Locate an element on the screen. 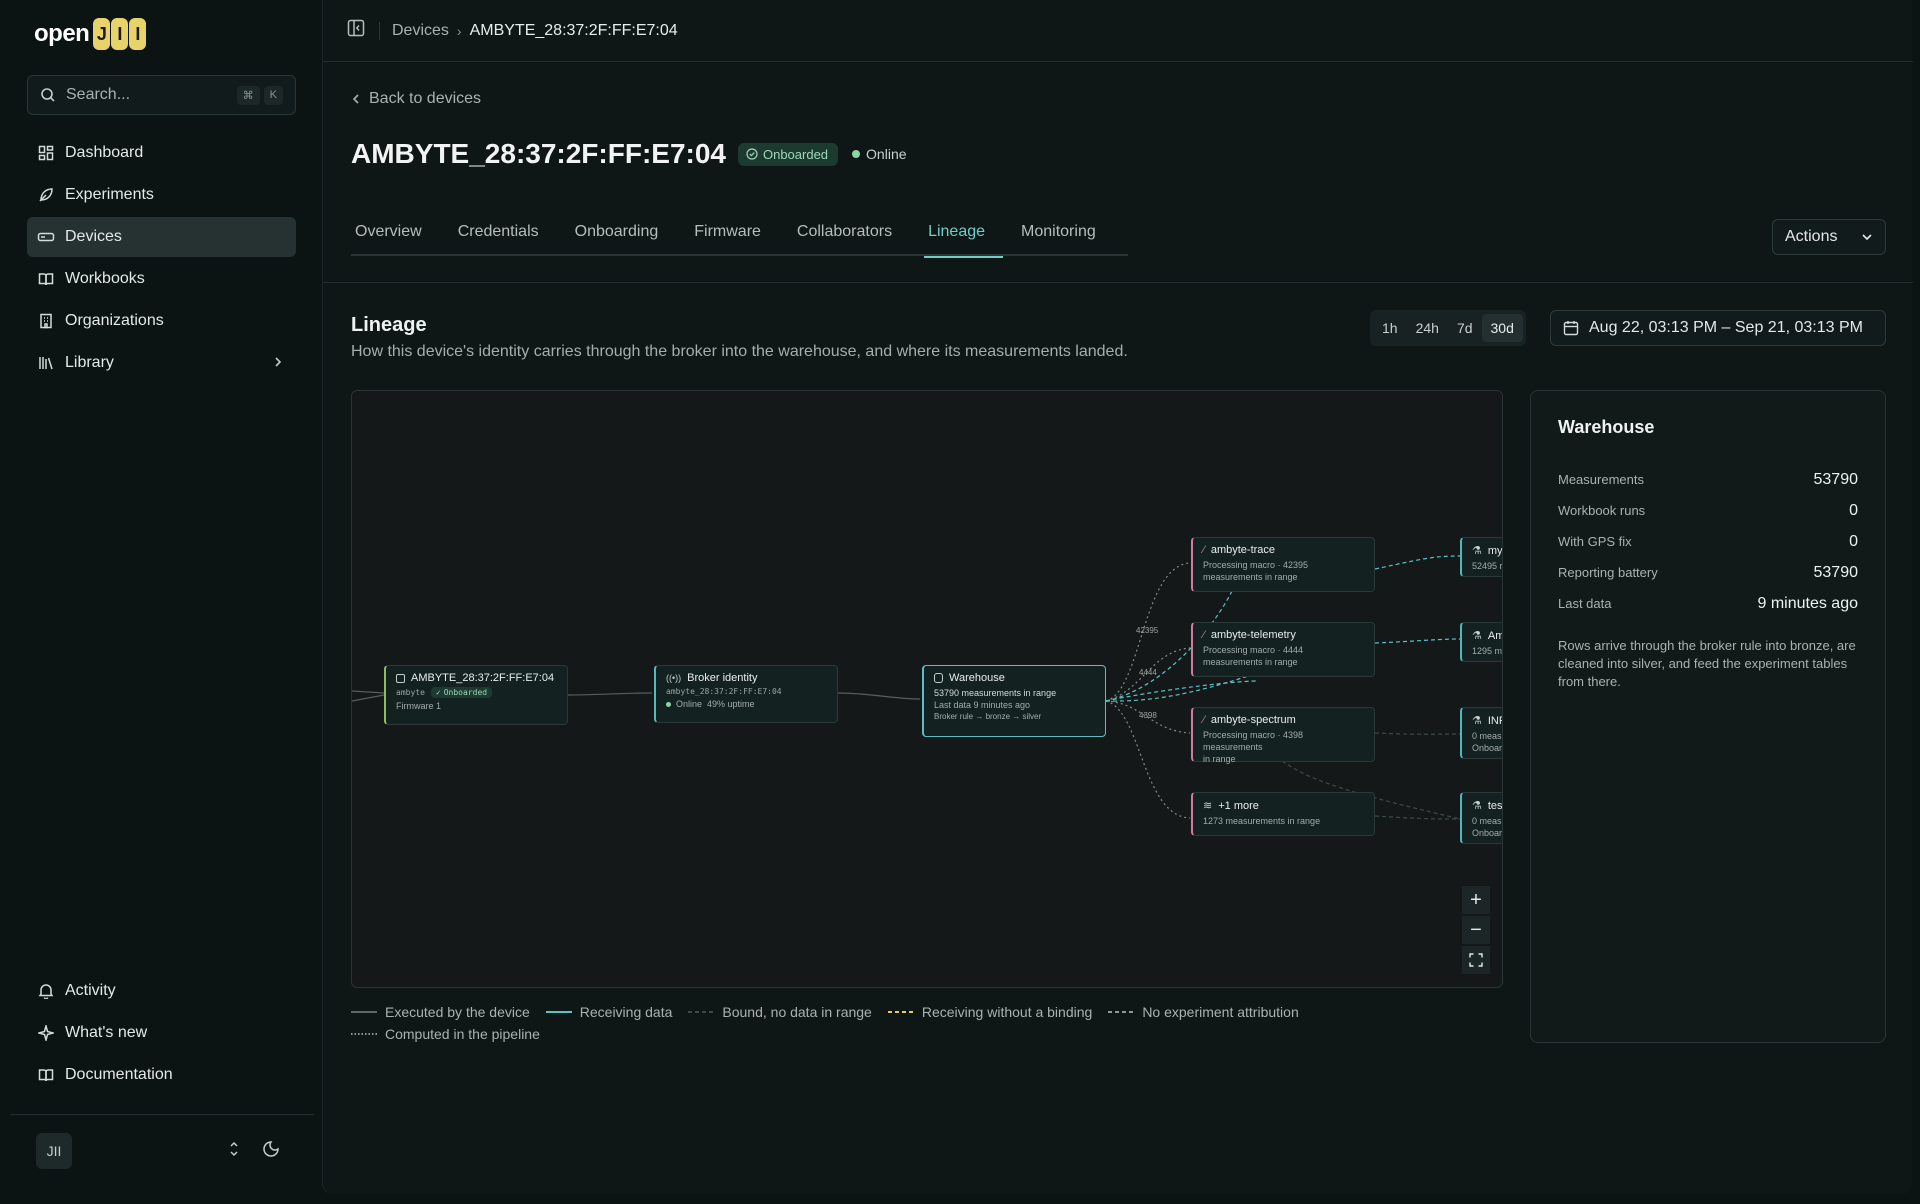 This screenshot has width=1920, height=1204. experiment-node: ⚗Am 1295 me is located at coordinates (1481, 642).